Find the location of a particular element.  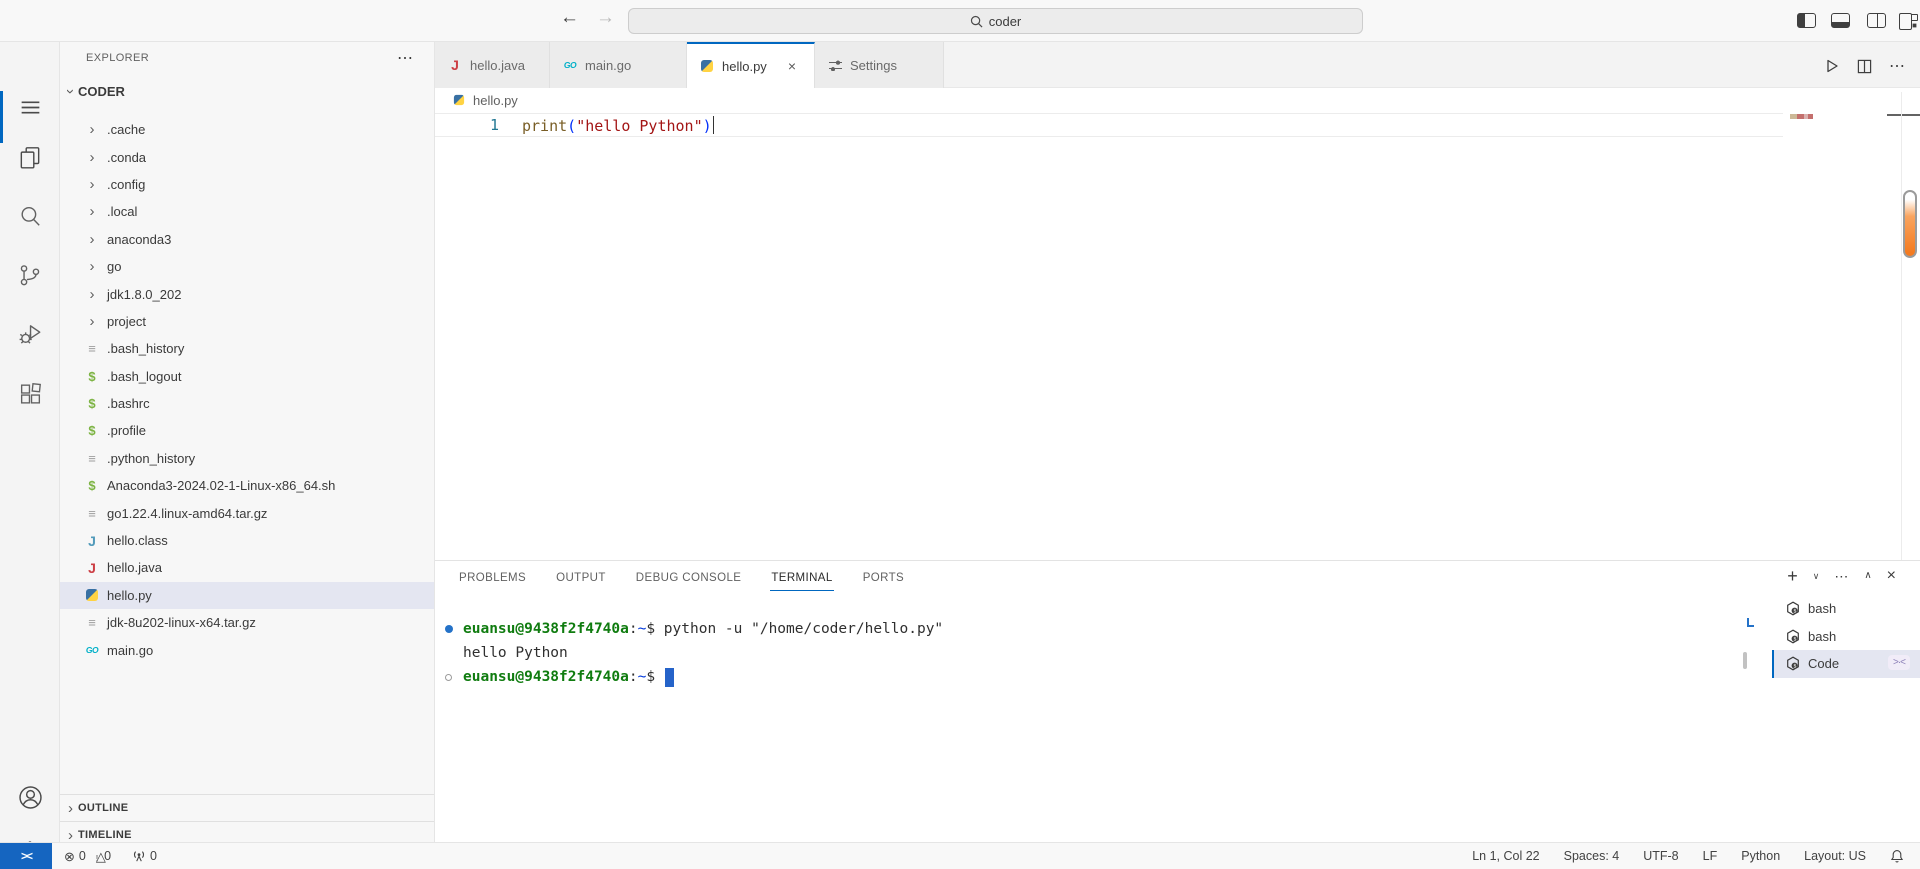

menu-icon is located at coordinates (30, 107).